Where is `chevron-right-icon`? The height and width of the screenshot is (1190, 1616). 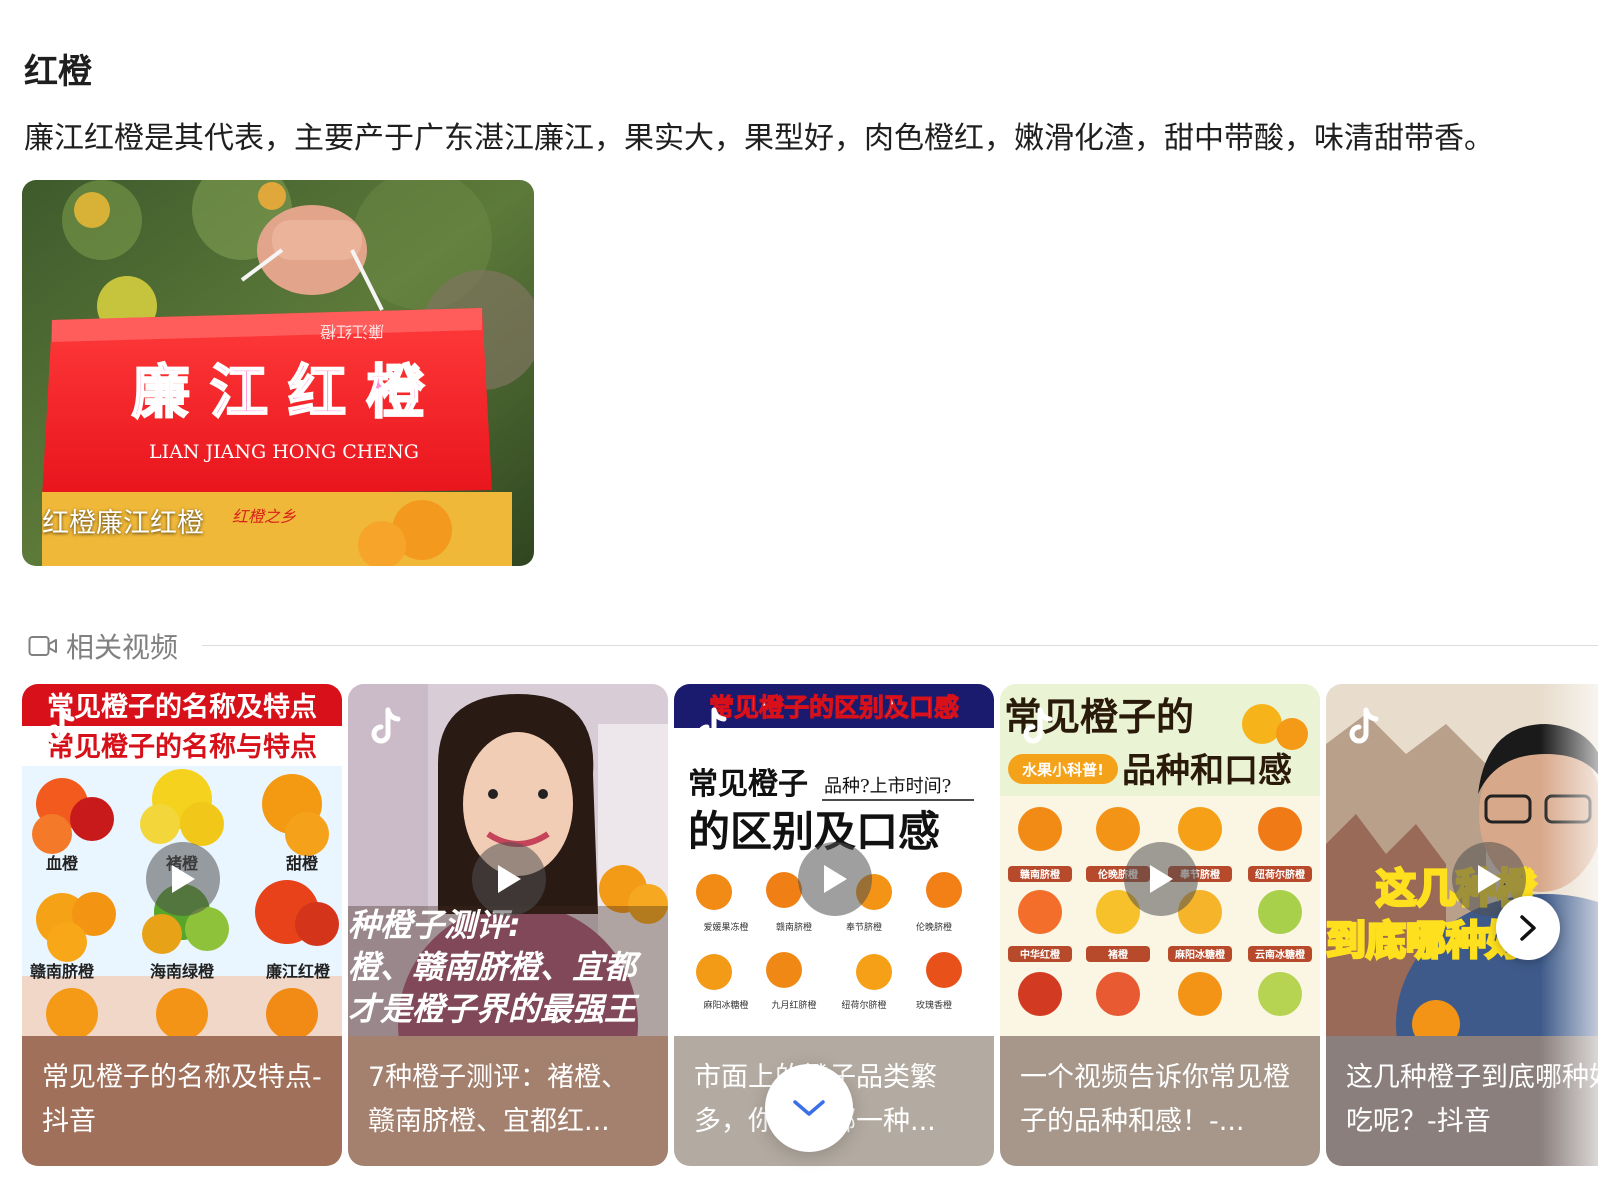
chevron-right-icon is located at coordinates (1528, 928).